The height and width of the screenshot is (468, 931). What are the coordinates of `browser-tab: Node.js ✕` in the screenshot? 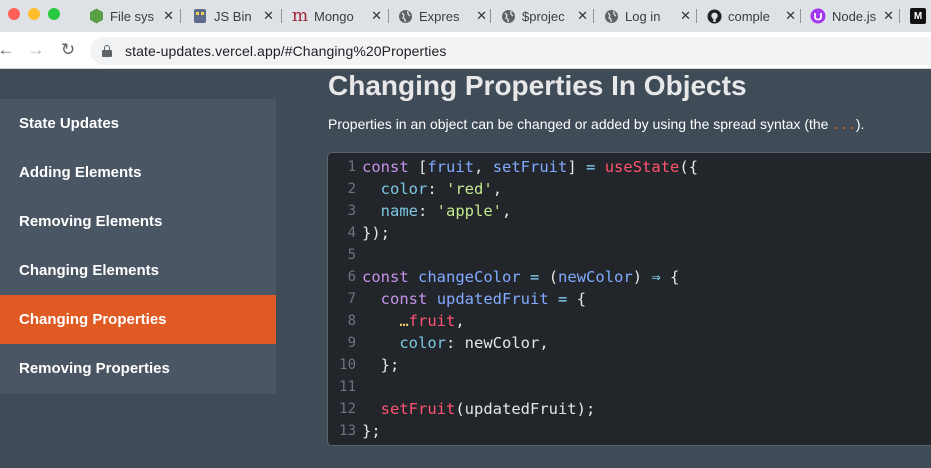 It's located at (852, 16).